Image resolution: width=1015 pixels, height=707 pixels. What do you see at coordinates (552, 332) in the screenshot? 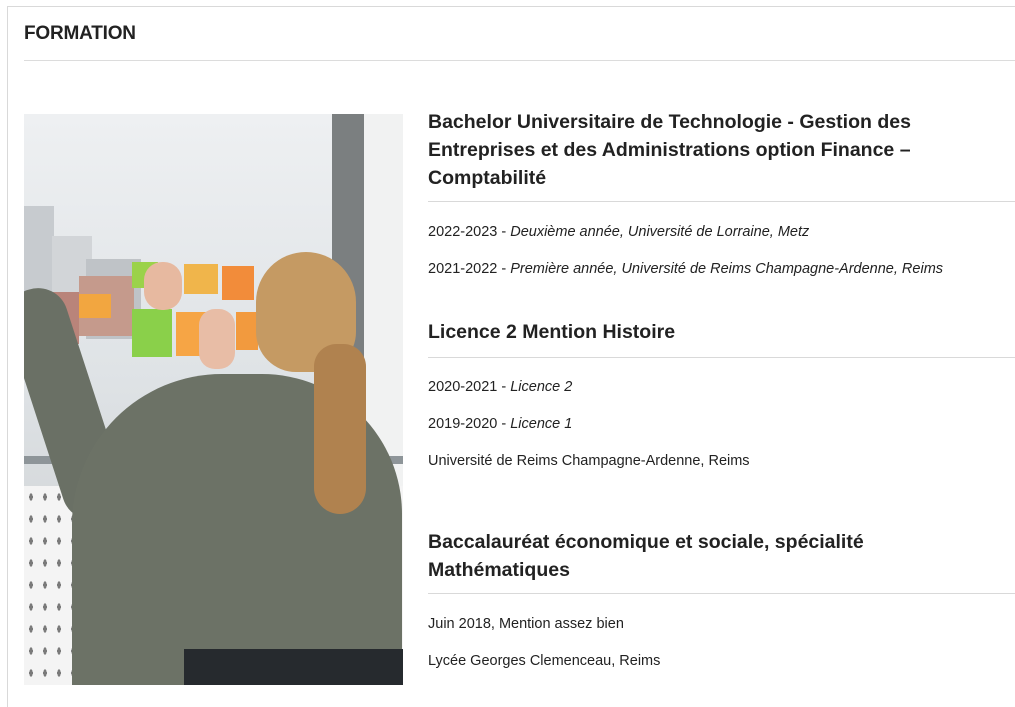
I see `entry-title-licence: Licence 2 Mention Histoire` at bounding box center [552, 332].